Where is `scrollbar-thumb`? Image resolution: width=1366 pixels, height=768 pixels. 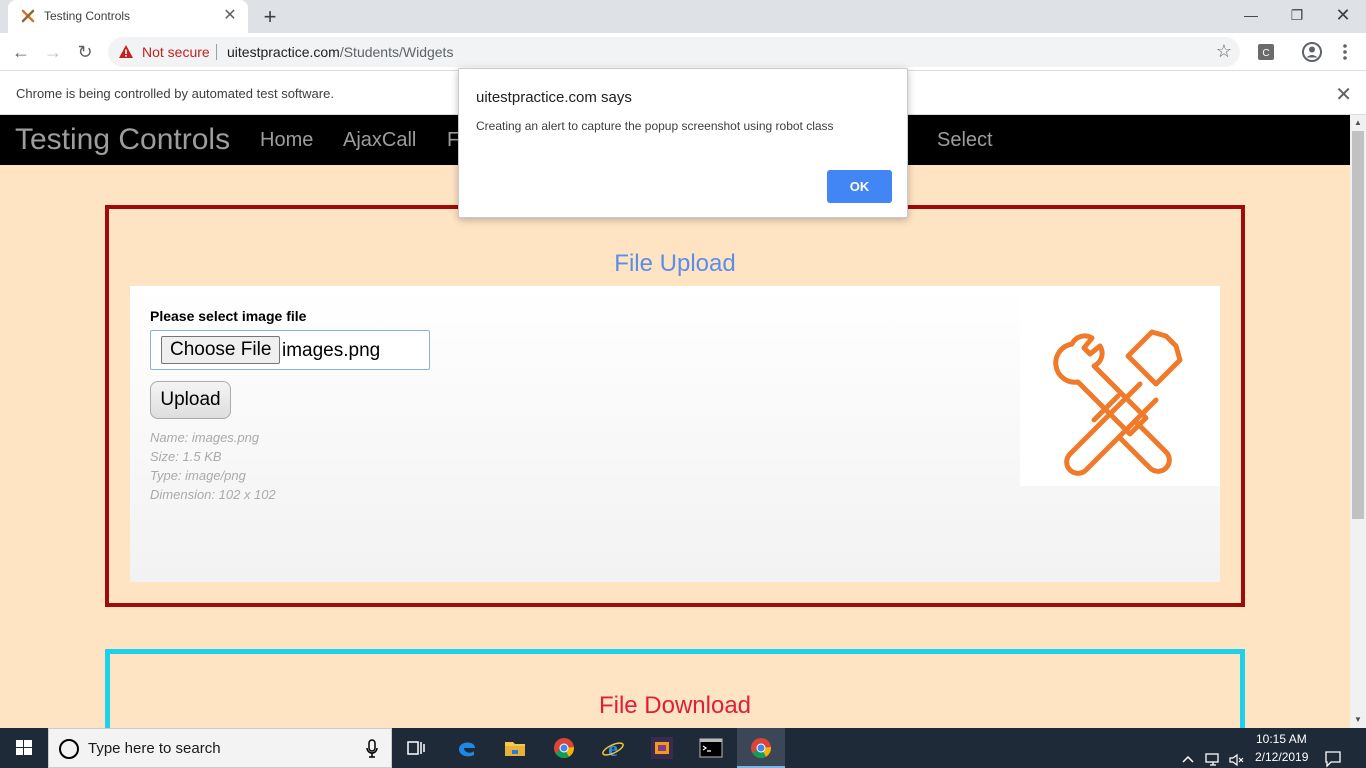
scrollbar-thumb is located at coordinates (1358, 325).